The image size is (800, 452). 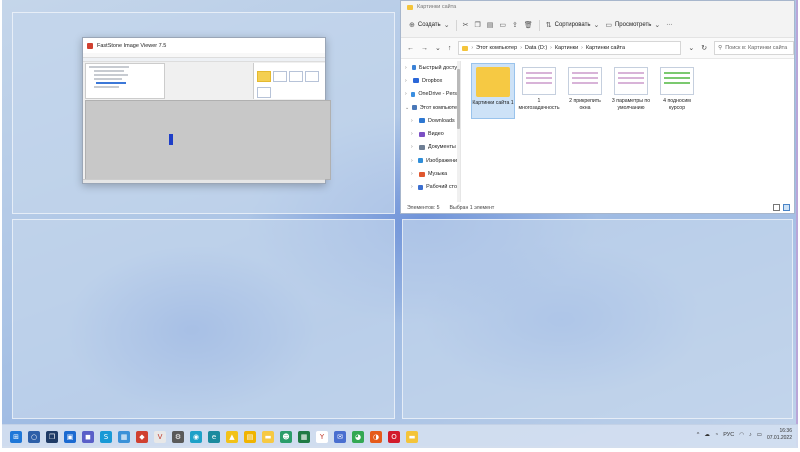 I want to click on file-explorer-icon: ▬, so click(x=268, y=436).